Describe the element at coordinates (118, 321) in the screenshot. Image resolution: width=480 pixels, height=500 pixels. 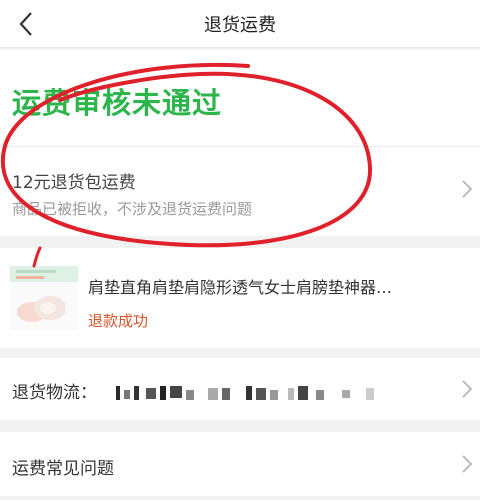
I see `refund-status: 退款成功` at that location.